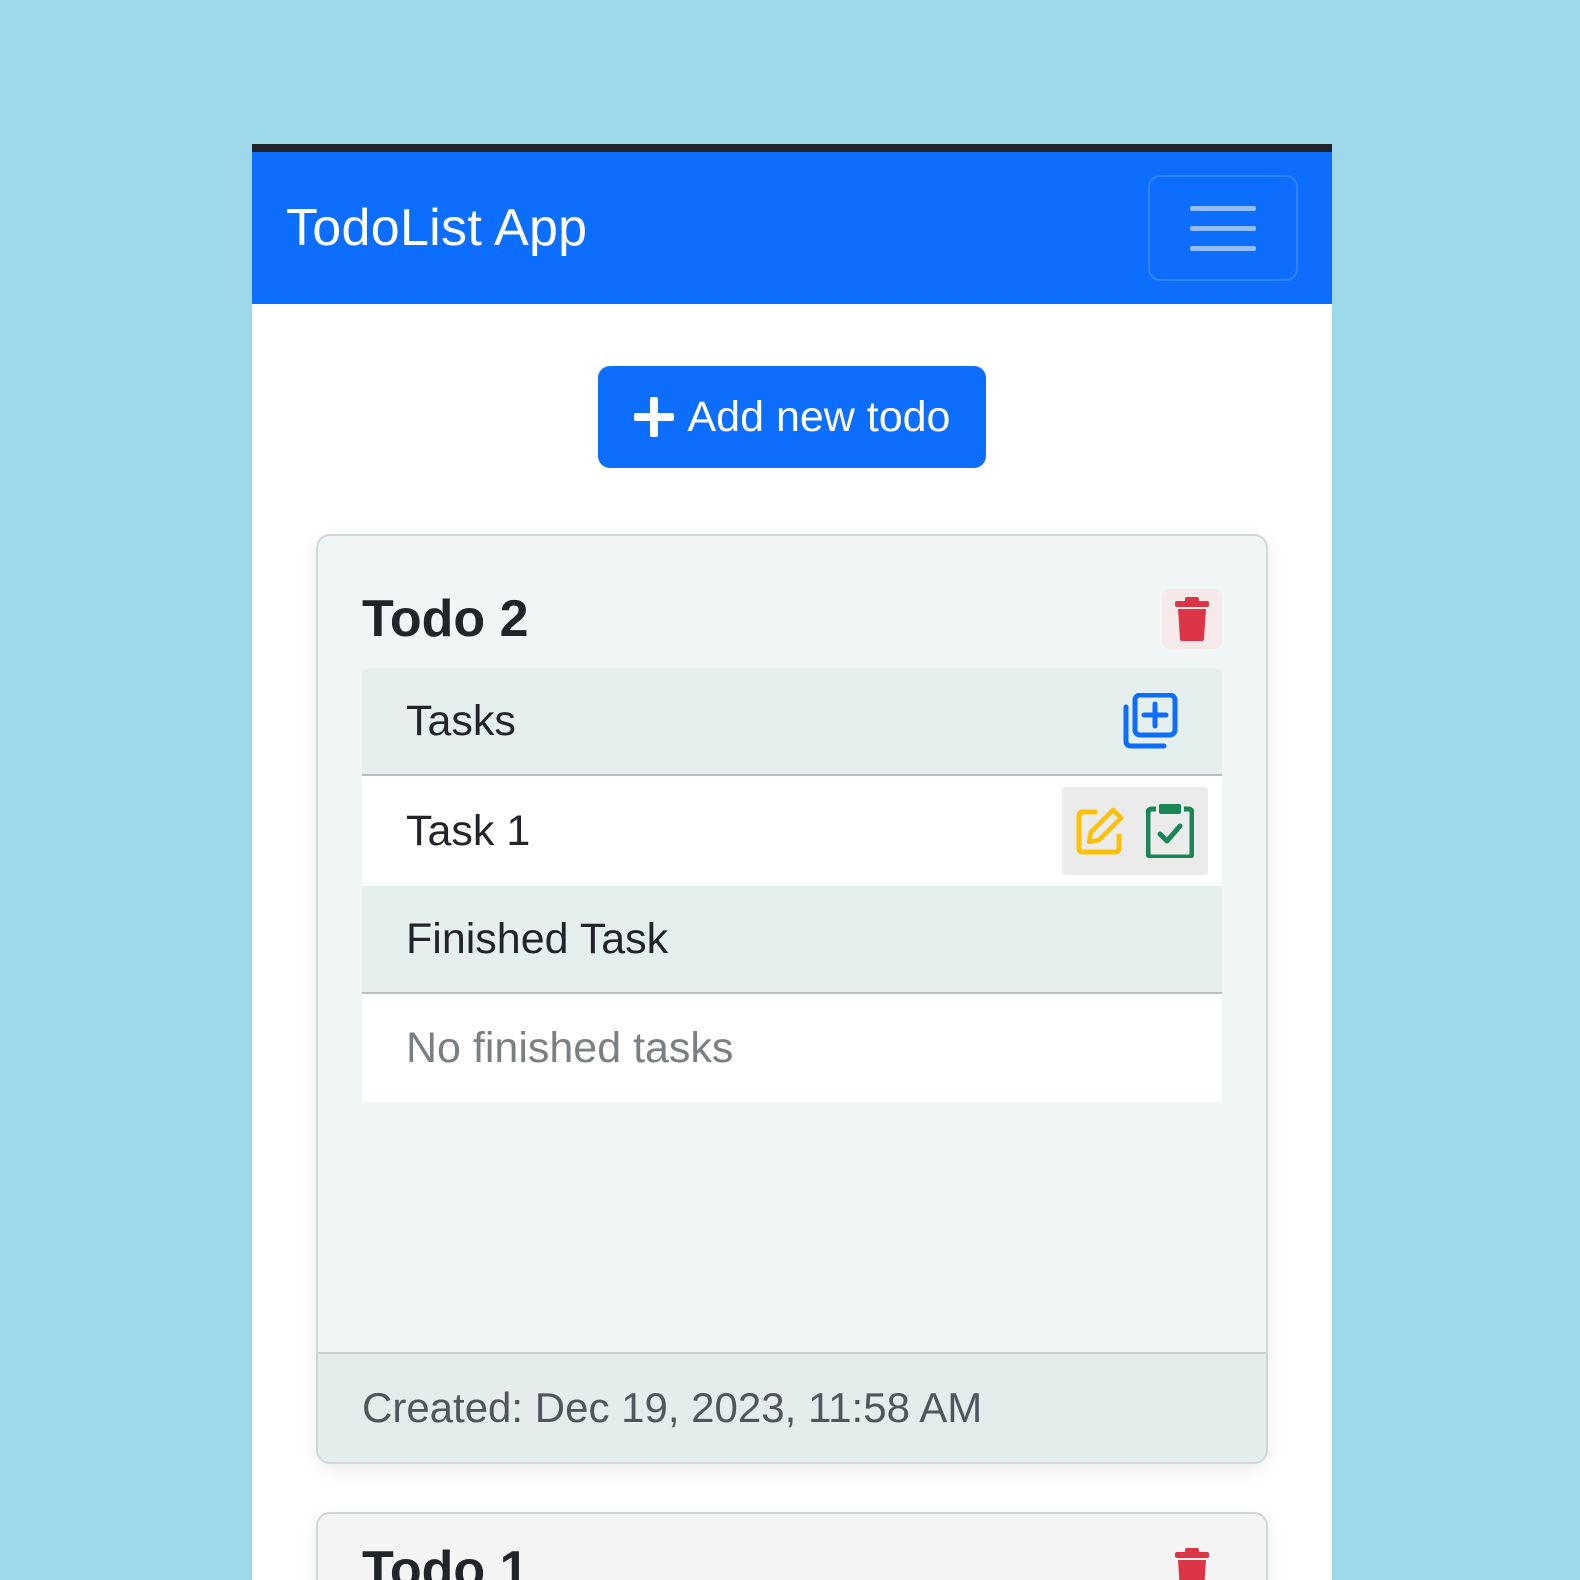 The height and width of the screenshot is (1580, 1580). I want to click on add-todo-button: Add new todo, so click(792, 417).